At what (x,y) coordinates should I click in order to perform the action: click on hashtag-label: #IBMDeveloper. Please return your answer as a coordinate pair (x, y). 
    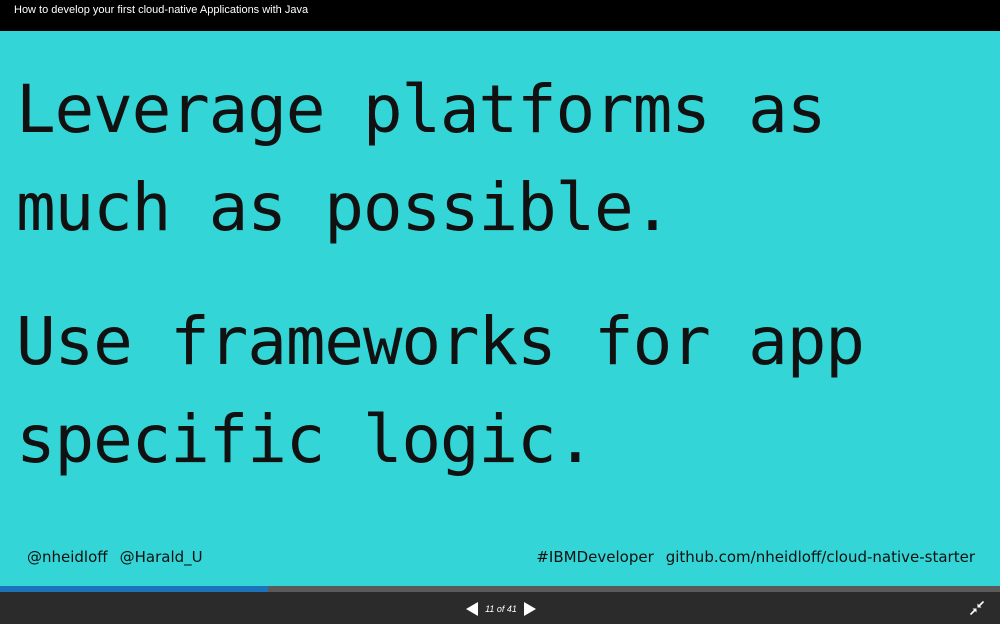
    Looking at the image, I should click on (595, 557).